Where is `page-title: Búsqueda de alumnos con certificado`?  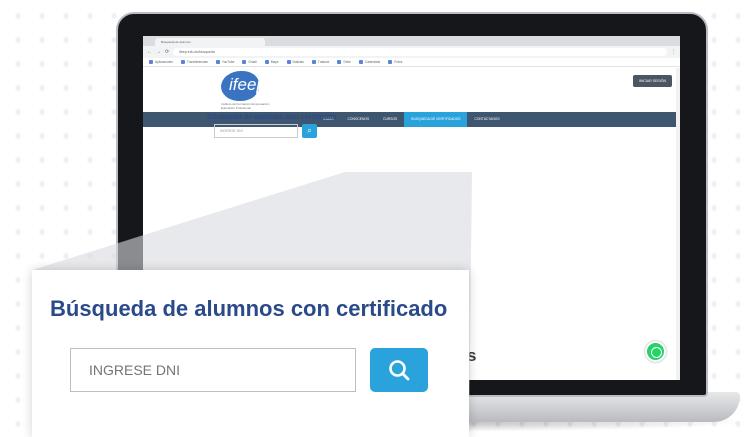 page-title: Búsqueda de alumnos con certificado is located at coordinates (249, 308).